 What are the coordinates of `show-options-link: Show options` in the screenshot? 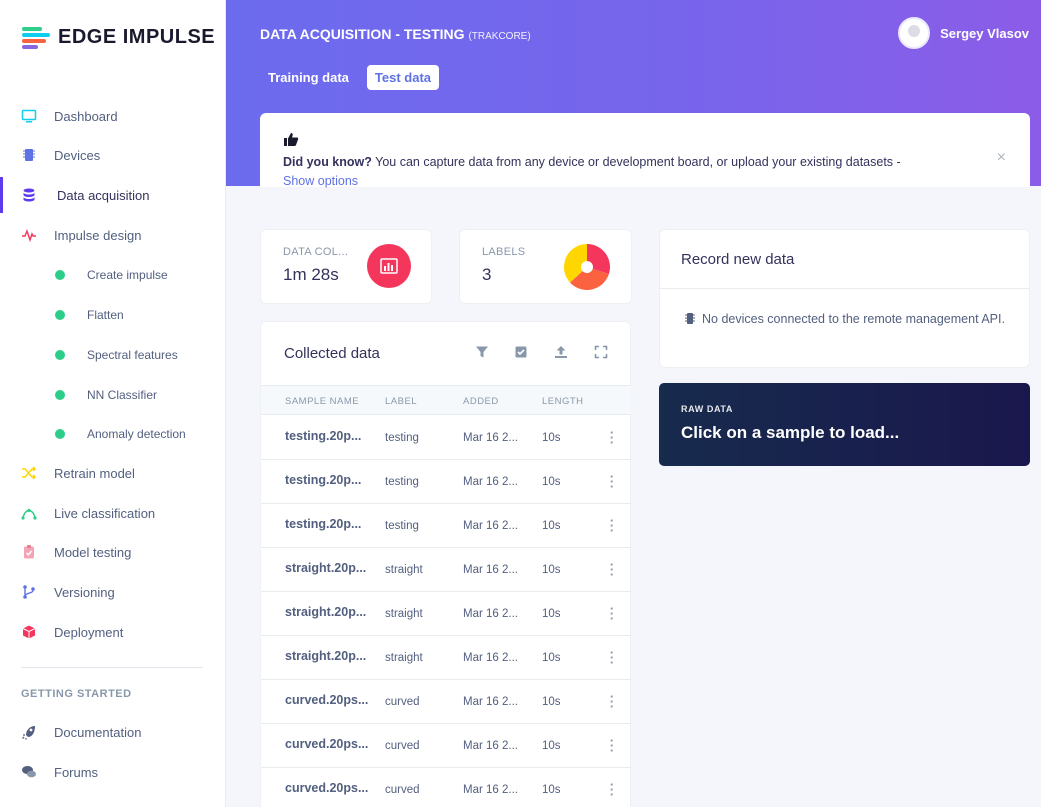 It's located at (320, 181).